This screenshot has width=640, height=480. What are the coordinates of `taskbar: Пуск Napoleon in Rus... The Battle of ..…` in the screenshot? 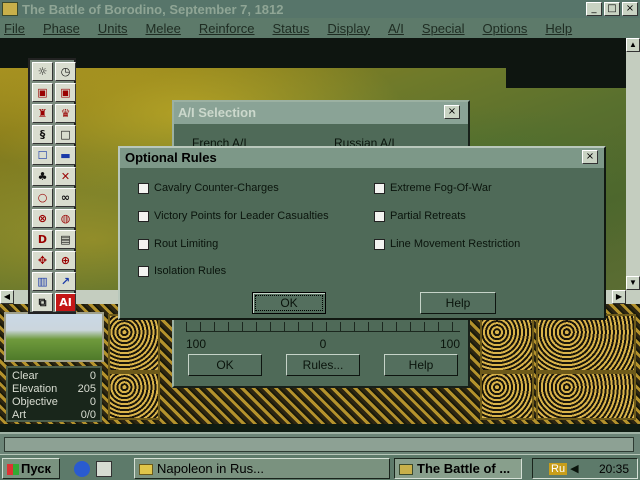 It's located at (320, 467).